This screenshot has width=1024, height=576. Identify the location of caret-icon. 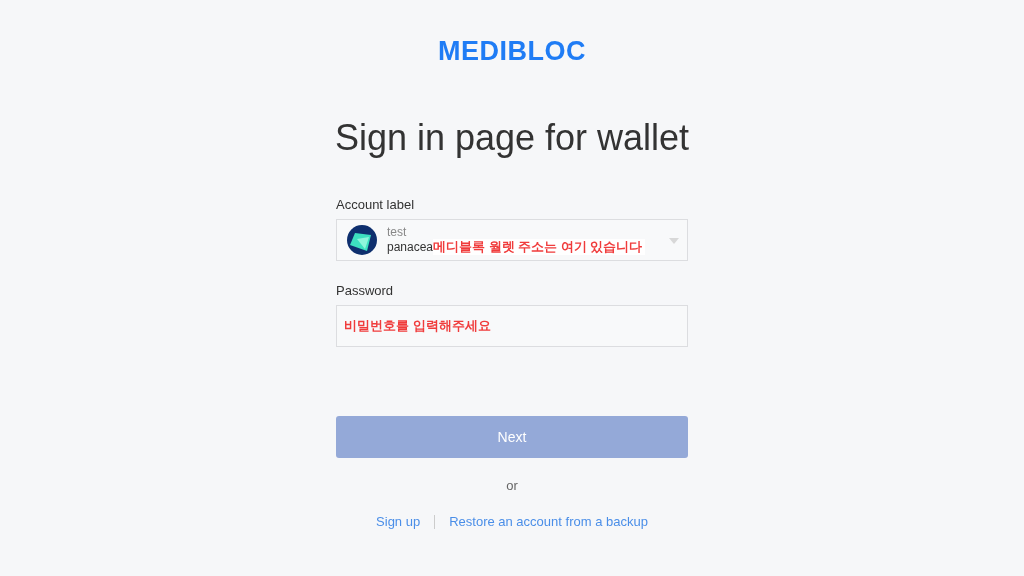
(674, 241).